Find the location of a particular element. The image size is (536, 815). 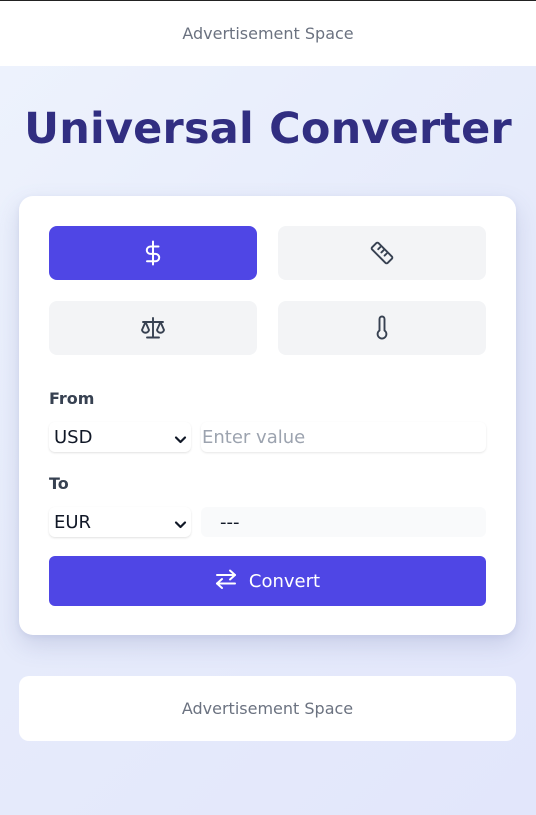

to-label: To is located at coordinates (59, 483).